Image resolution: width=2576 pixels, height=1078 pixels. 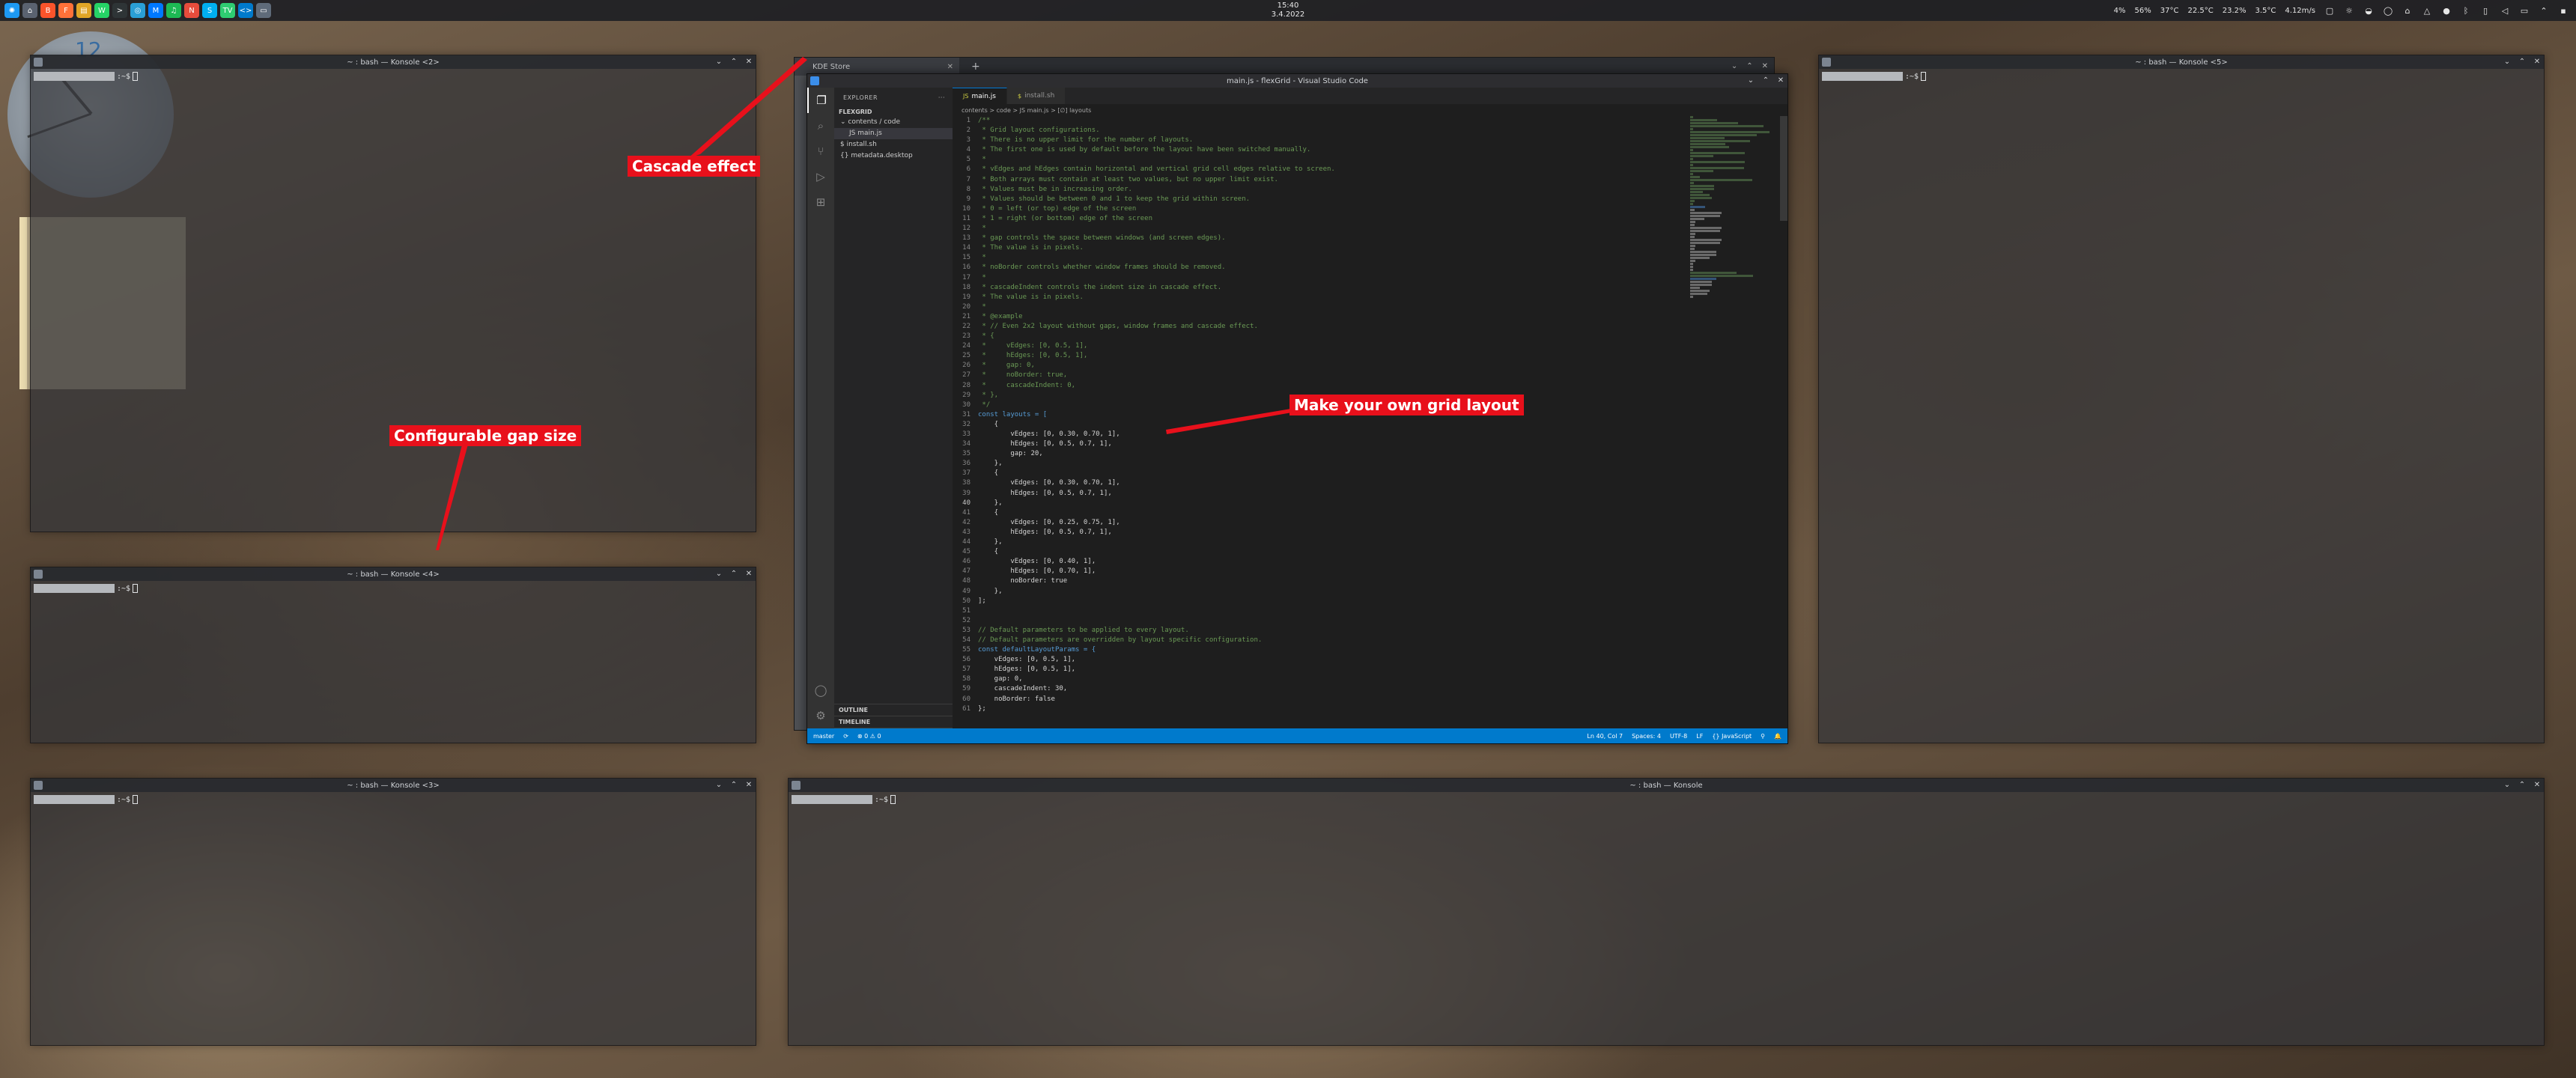 I want to click on code-line: 50];, so click(x=1321, y=601).